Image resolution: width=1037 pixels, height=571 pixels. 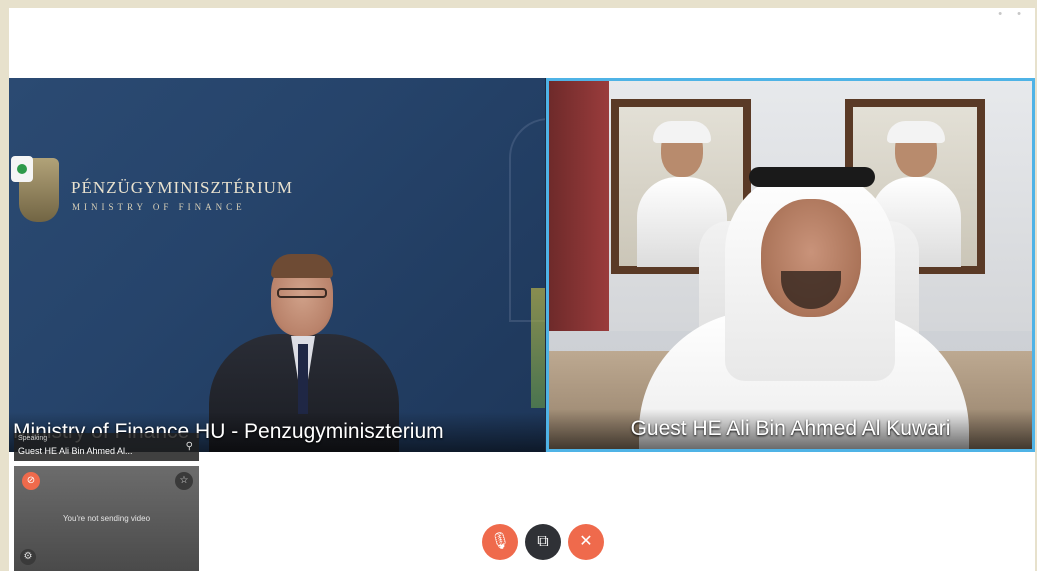 What do you see at coordinates (538, 348) in the screenshot?
I see `flag` at bounding box center [538, 348].